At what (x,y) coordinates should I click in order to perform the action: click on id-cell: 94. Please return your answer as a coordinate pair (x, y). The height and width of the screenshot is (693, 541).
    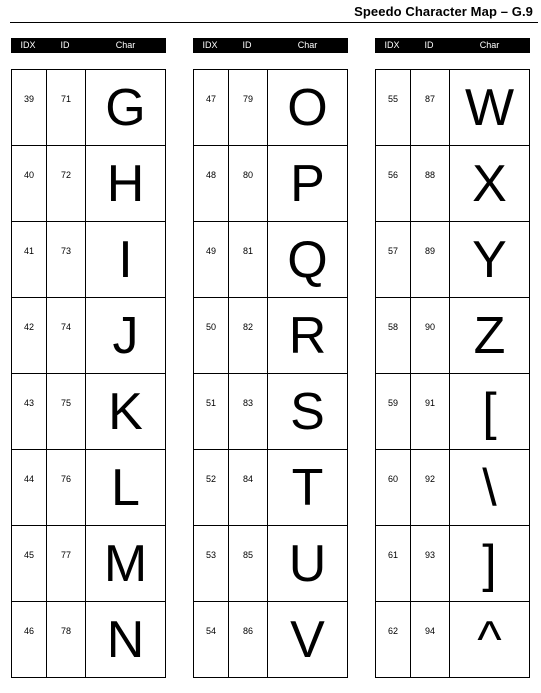
    Looking at the image, I should click on (430, 639).